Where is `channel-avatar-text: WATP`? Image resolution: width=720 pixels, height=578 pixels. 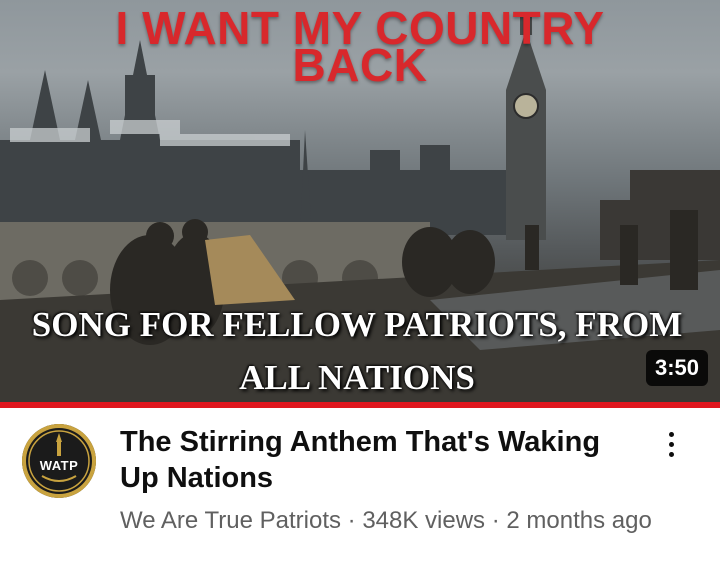 channel-avatar-text: WATP is located at coordinates (59, 465).